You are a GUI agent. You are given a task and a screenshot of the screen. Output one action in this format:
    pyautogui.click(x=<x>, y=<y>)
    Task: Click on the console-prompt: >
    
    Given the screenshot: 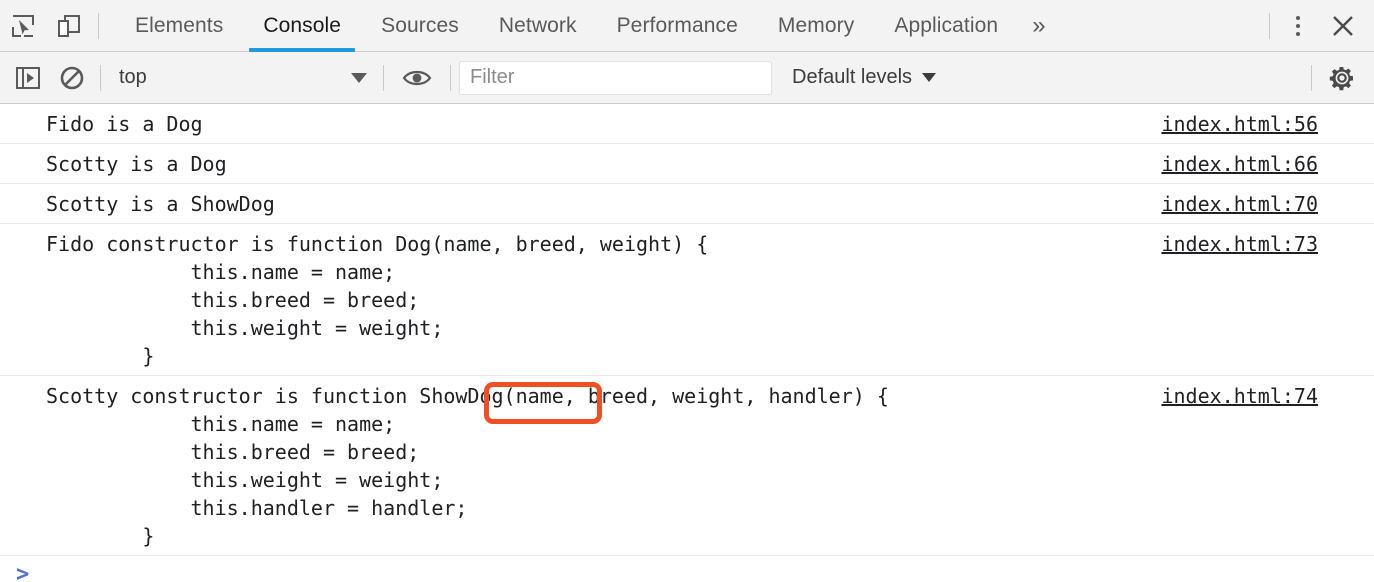 What is the action you would take?
    pyautogui.click(x=687, y=569)
    